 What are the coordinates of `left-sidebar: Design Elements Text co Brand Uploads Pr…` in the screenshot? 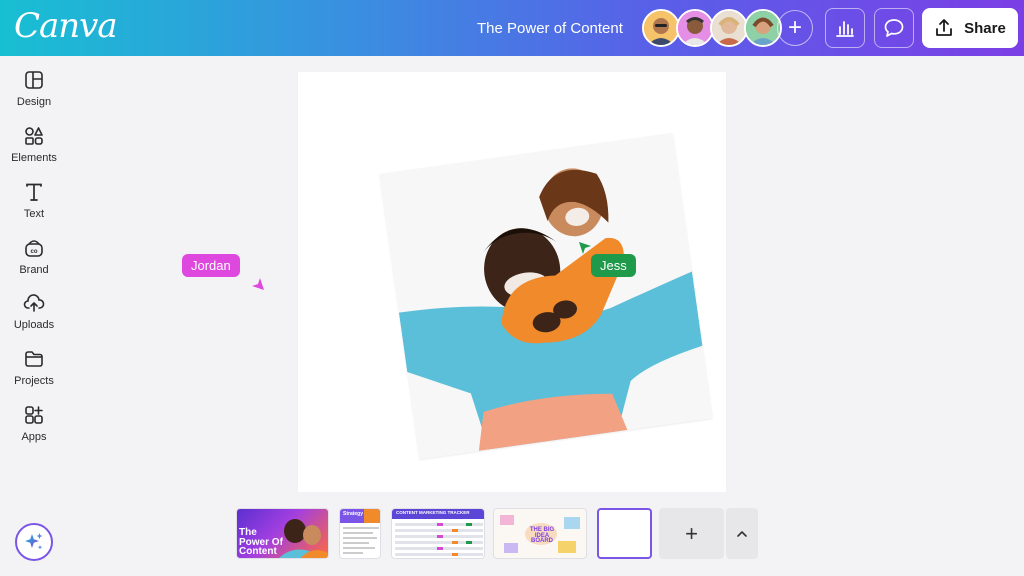 It's located at (34, 316).